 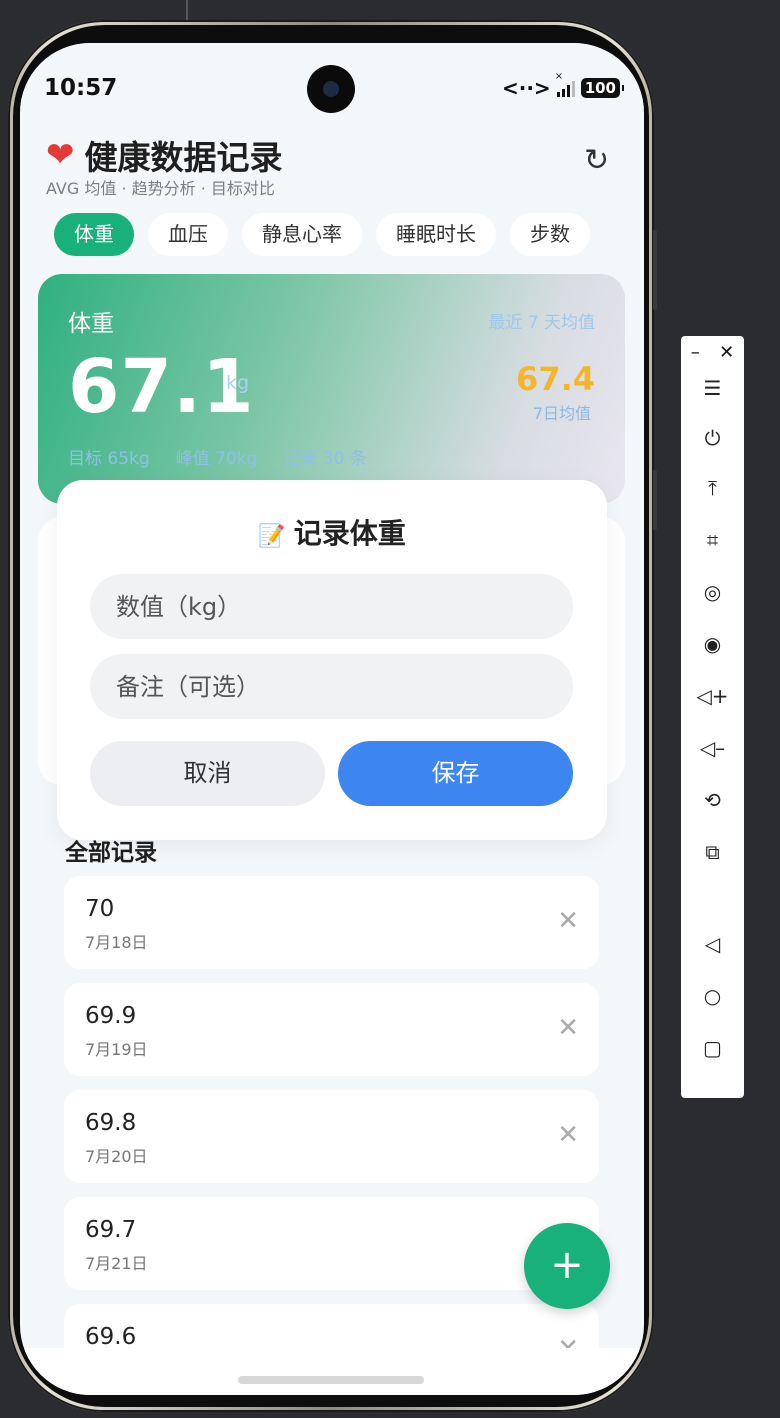 What do you see at coordinates (559, 76) in the screenshot?
I see `signal-x-icon: ×` at bounding box center [559, 76].